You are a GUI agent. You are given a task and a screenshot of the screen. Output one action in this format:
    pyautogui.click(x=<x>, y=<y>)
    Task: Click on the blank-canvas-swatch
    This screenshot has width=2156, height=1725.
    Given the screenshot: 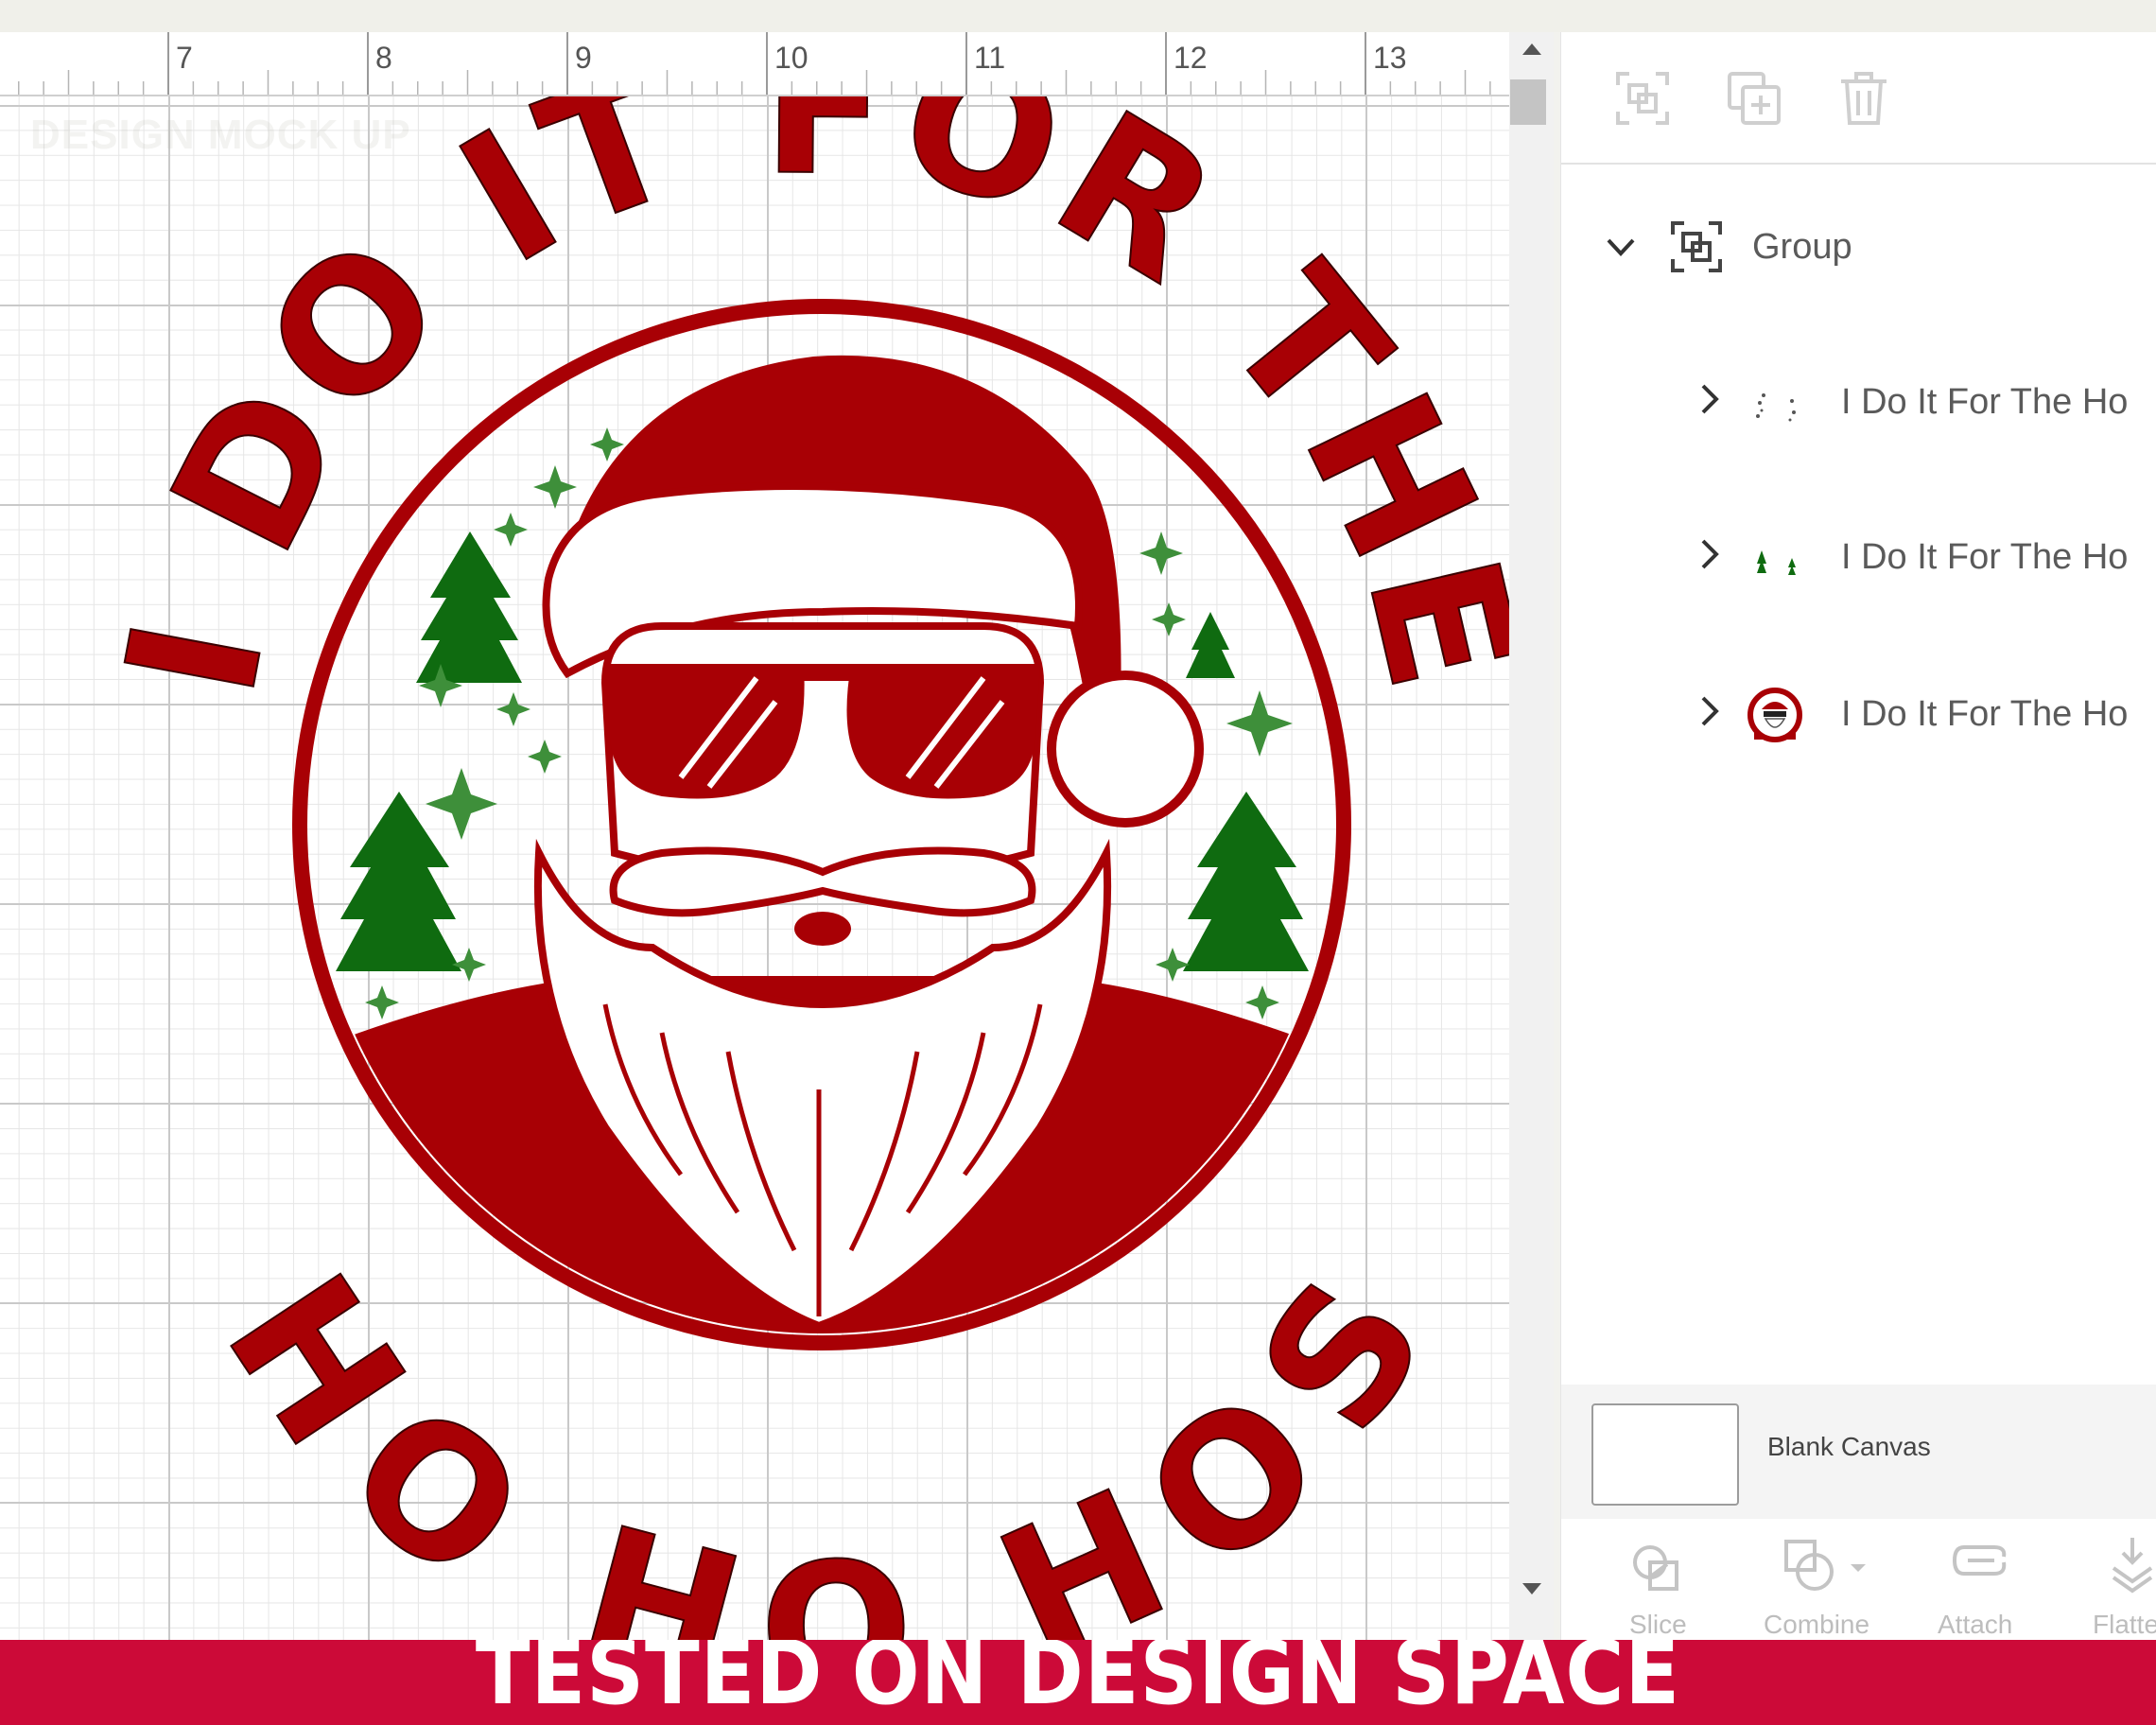 What is the action you would take?
    pyautogui.click(x=1665, y=1454)
    